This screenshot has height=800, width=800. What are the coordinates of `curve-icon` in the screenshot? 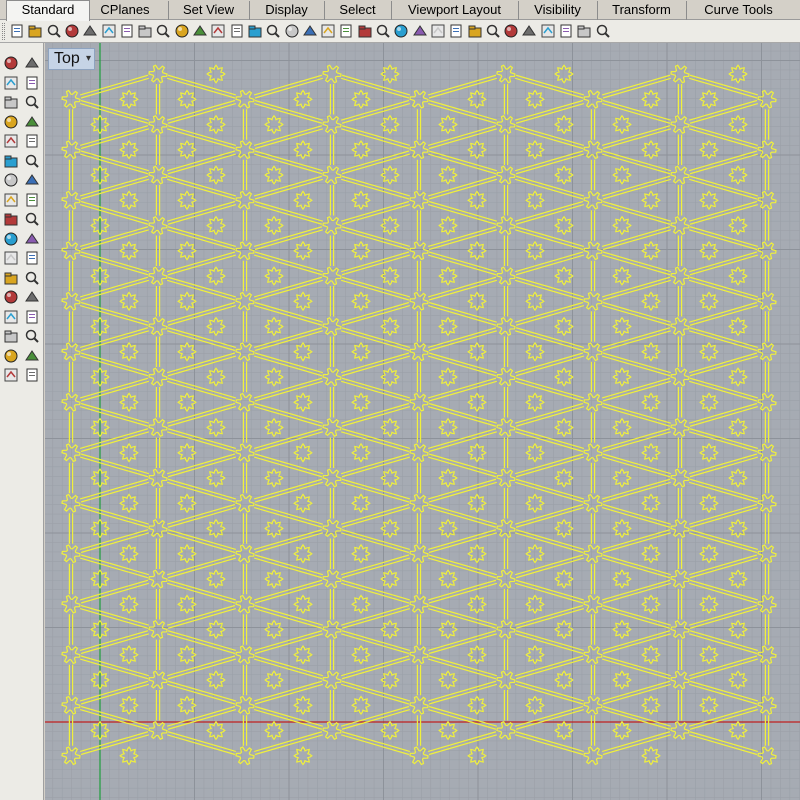 It's located at (32, 83).